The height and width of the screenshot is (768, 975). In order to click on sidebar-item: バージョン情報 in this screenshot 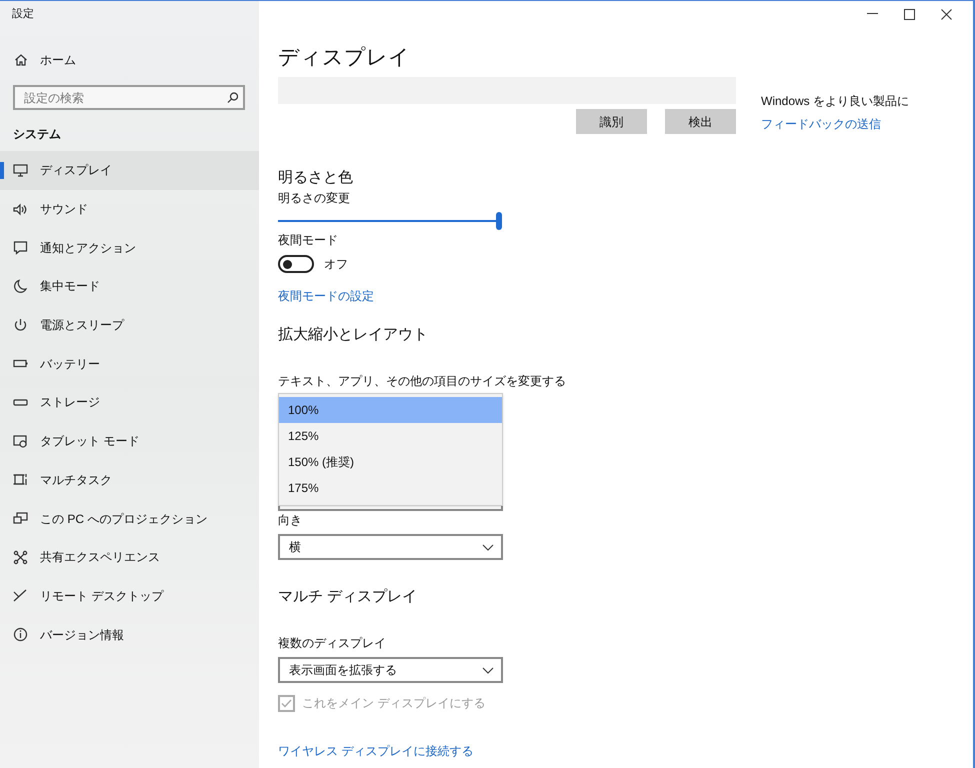, I will do `click(129, 634)`.